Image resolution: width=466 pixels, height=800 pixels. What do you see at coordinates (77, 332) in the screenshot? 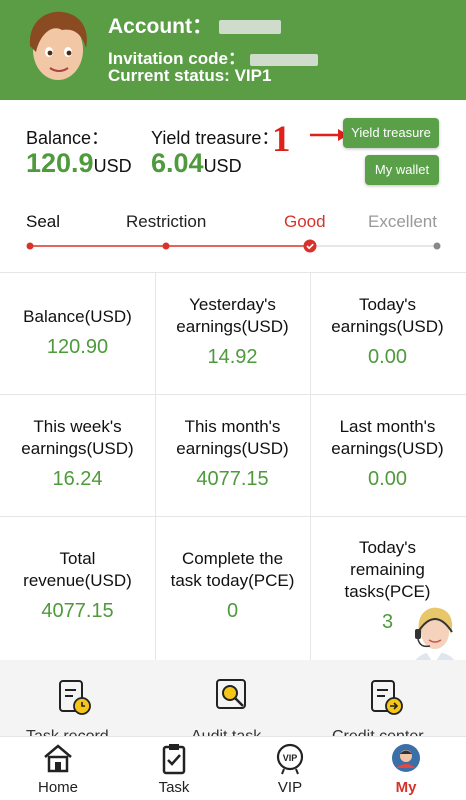
I see `stat-balance: Balance(USD) 120.90` at bounding box center [77, 332].